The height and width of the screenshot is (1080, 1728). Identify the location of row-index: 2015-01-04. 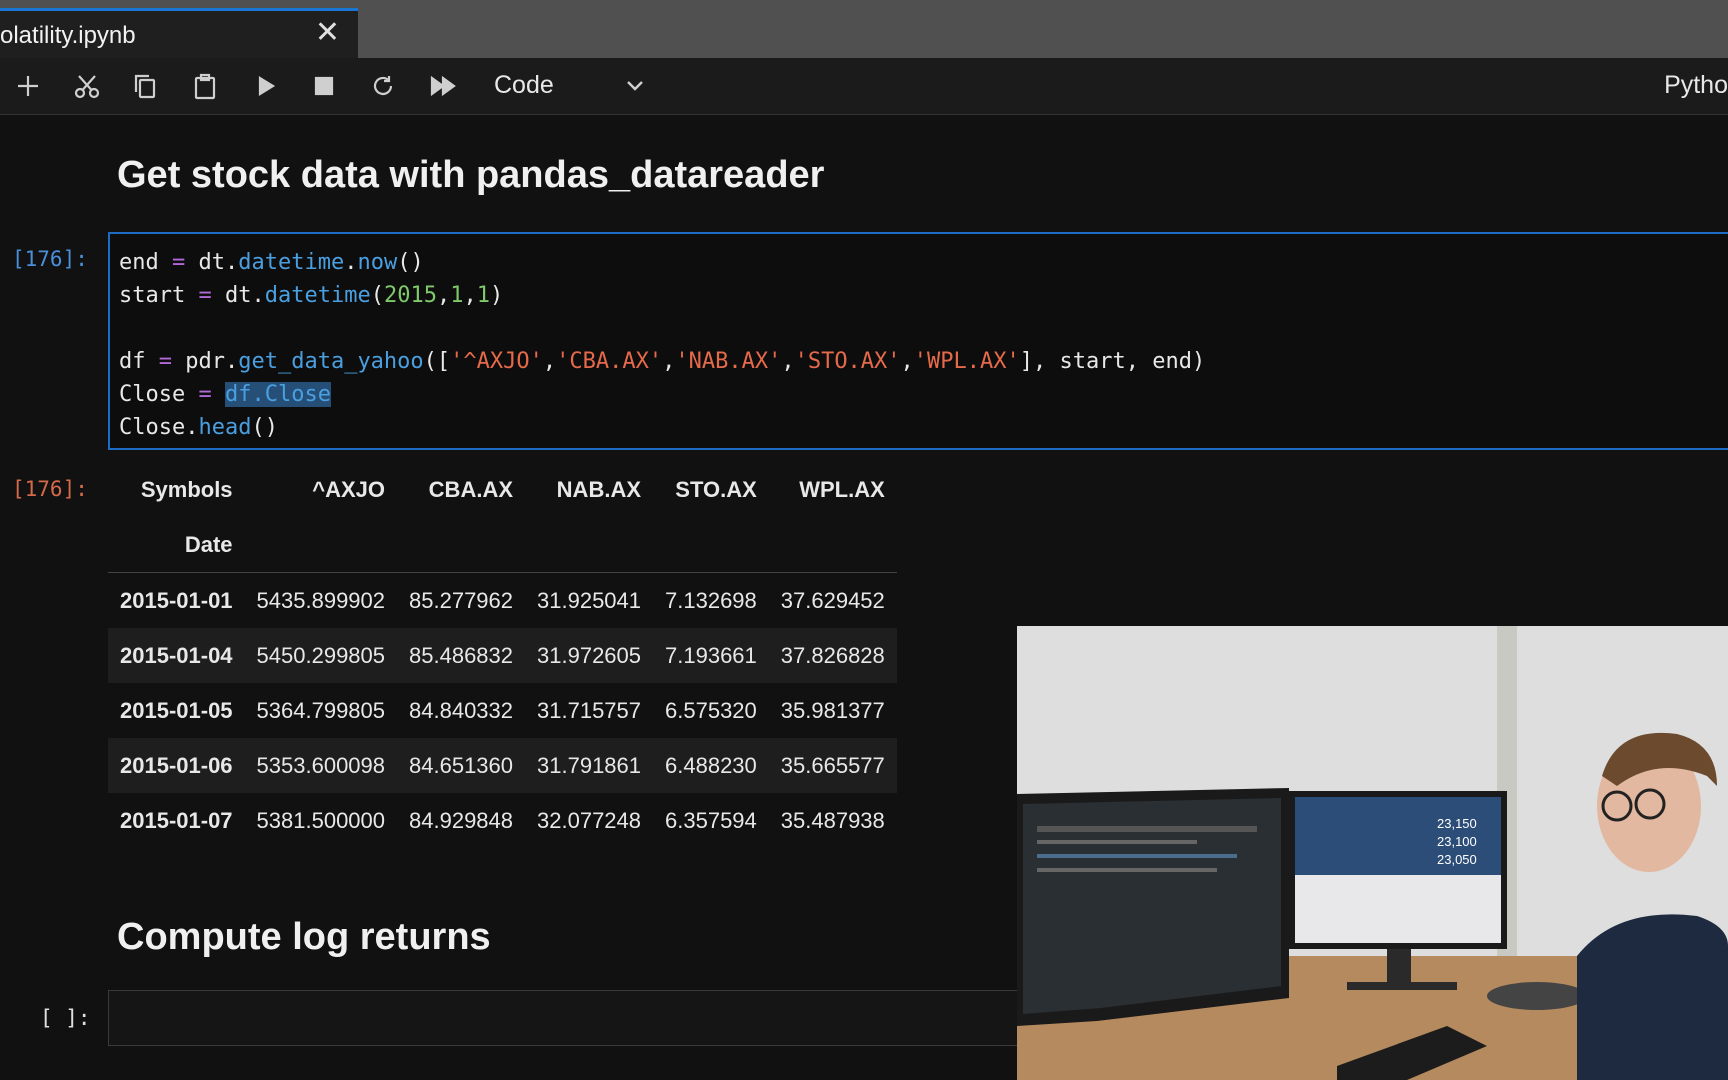
(176, 655).